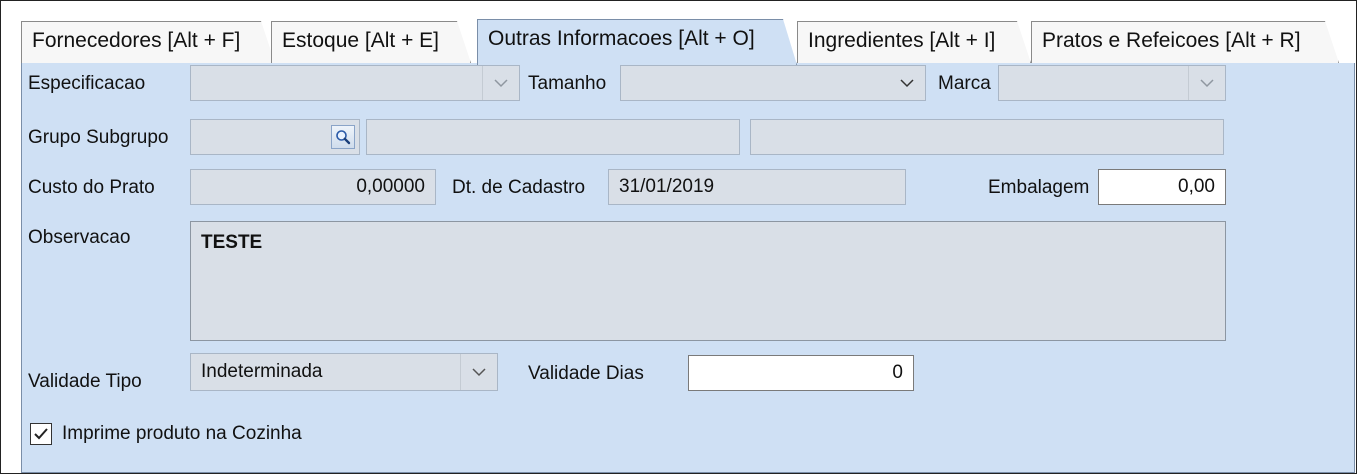 The image size is (1357, 474). I want to click on tab-pratos-refeicoes: Pratos e Refeicoes [Alt + R], so click(1185, 42).